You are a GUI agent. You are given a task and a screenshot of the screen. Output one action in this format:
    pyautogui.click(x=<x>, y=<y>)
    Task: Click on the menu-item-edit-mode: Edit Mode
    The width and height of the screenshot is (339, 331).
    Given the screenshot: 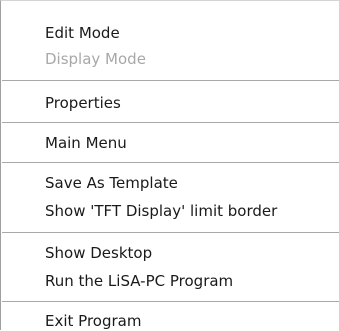 What is the action you would take?
    pyautogui.click(x=82, y=33)
    